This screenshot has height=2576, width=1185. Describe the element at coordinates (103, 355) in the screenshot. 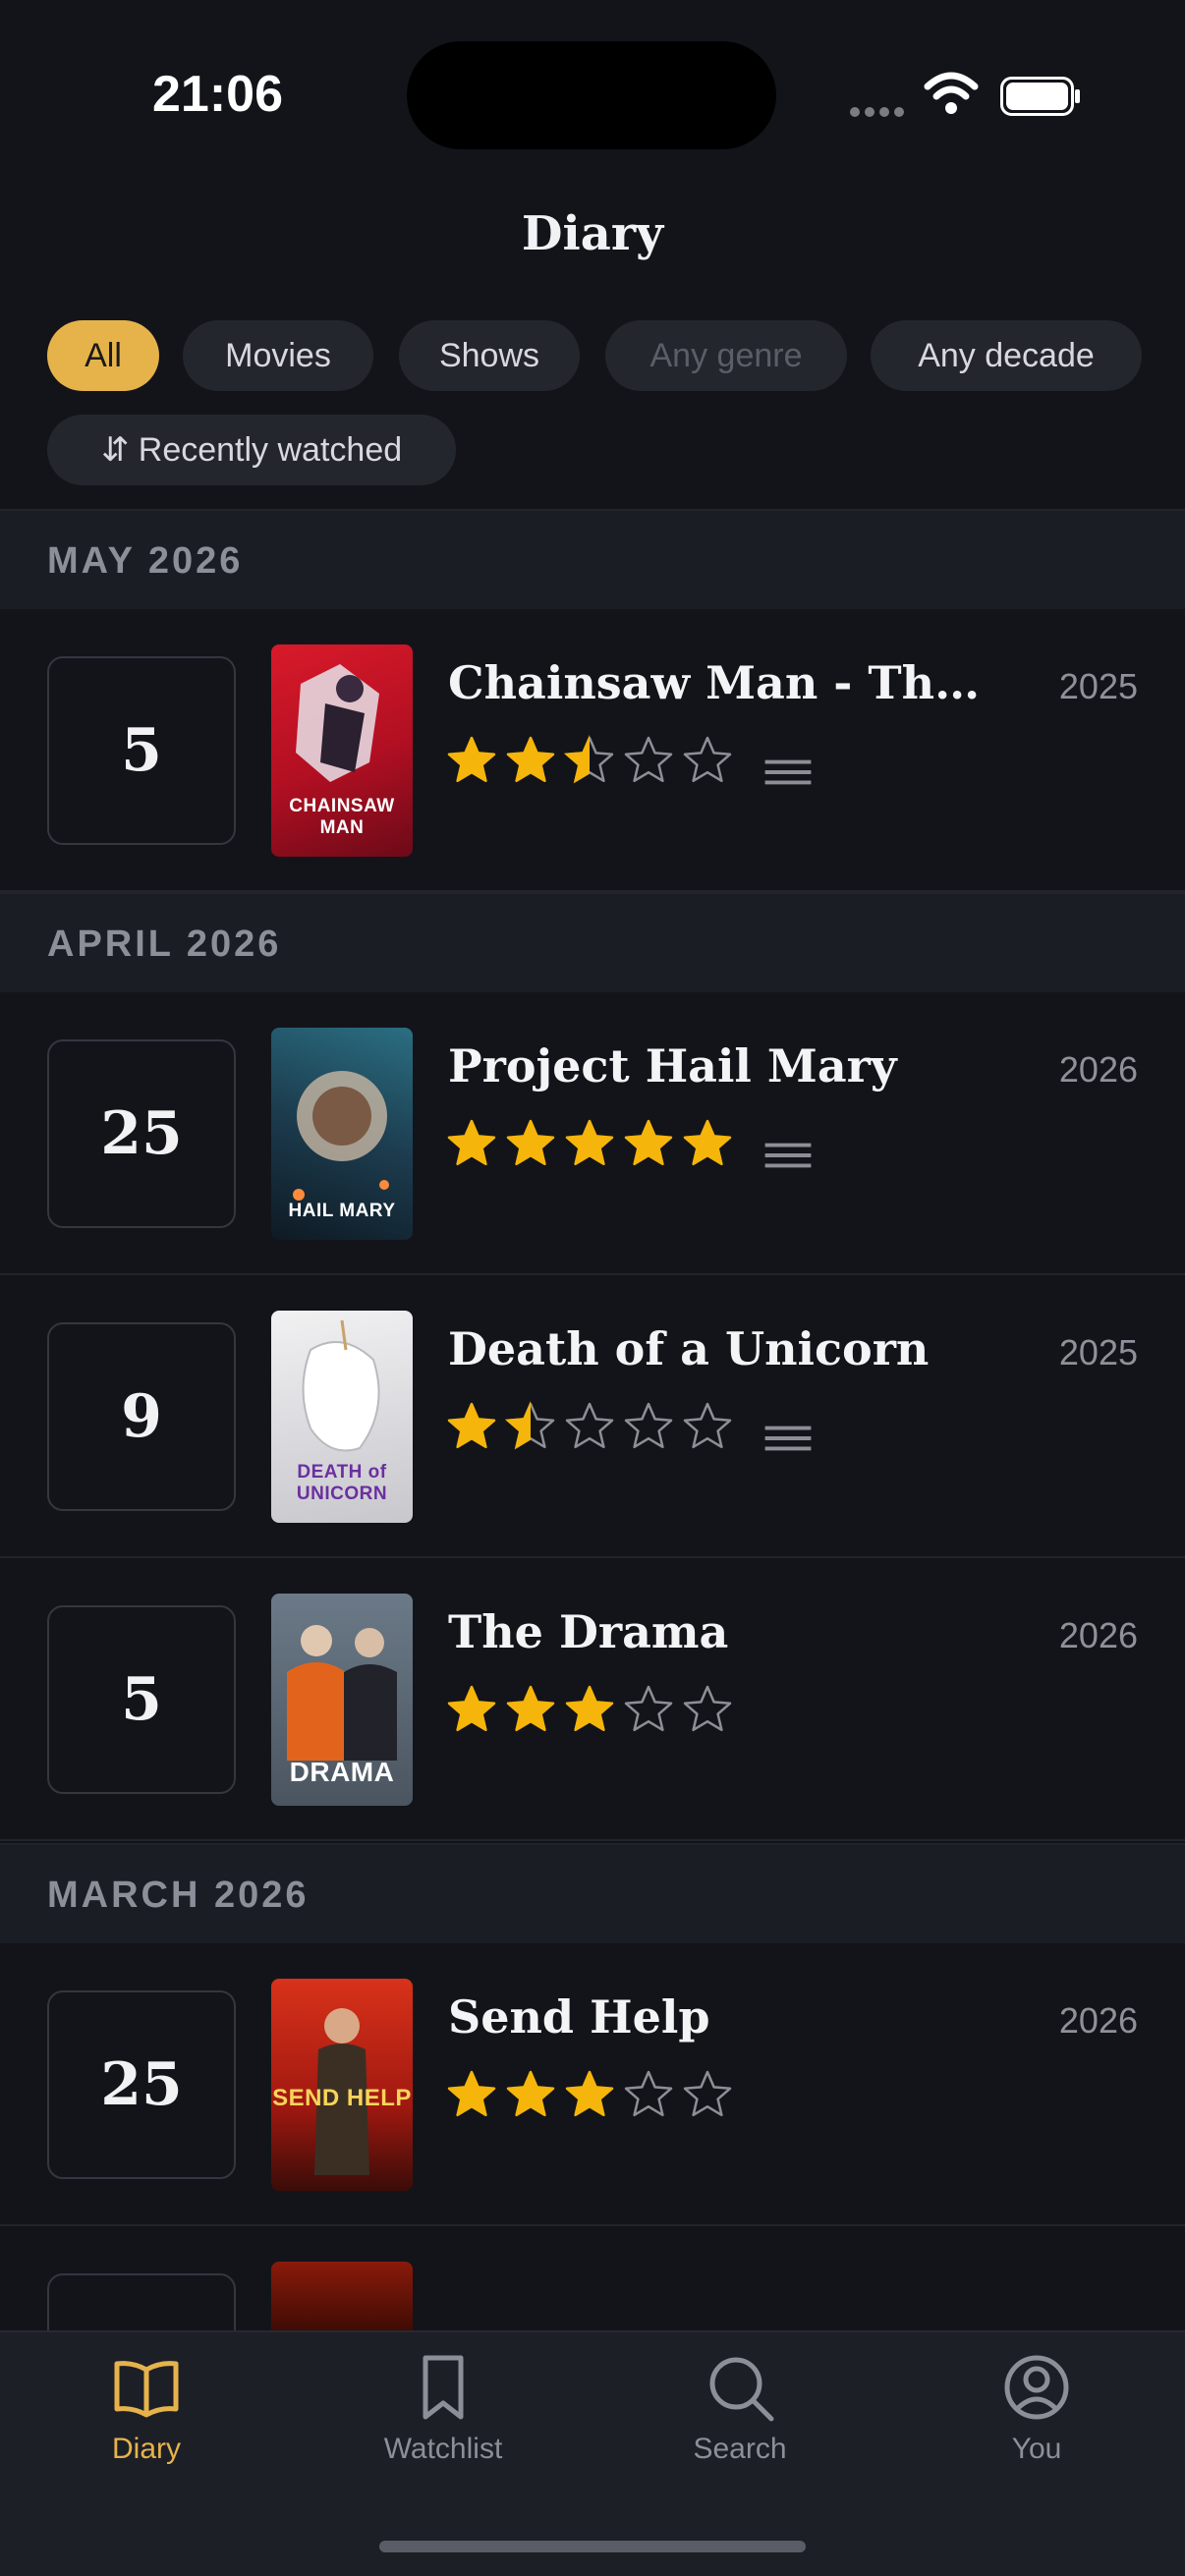

I see `filter-all-chip: All` at that location.